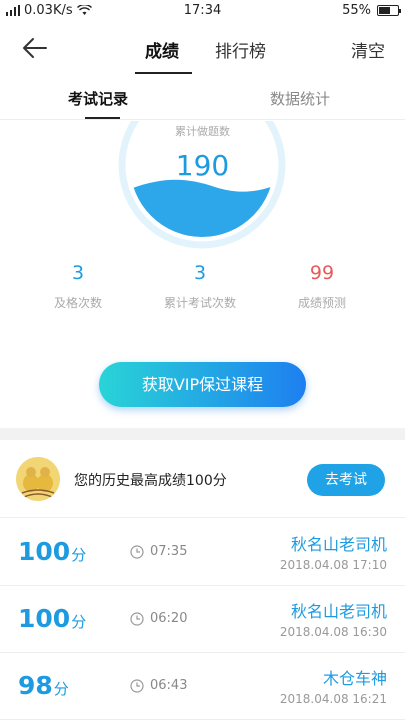  What do you see at coordinates (202, 552) in the screenshot?
I see `list-item: 100分 07:35 秋名山老司机 2018.04.08 17:10` at bounding box center [202, 552].